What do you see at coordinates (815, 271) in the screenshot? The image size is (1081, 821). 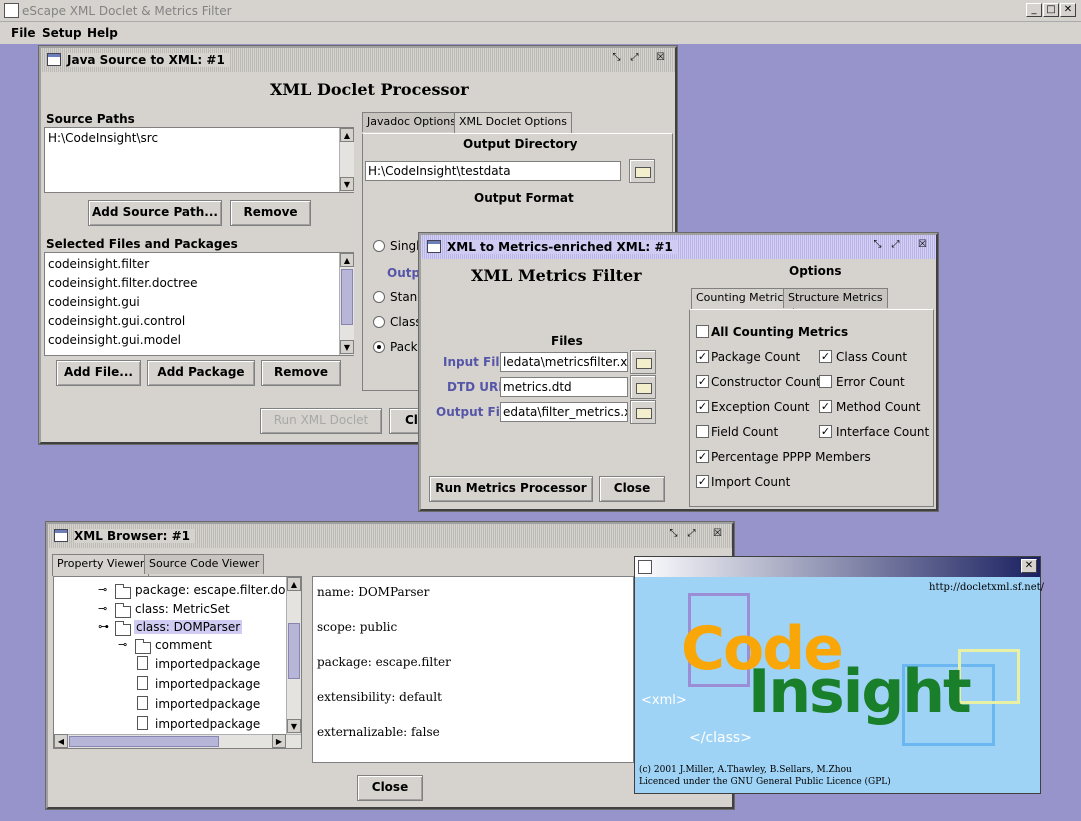 I see `options-label: Options` at bounding box center [815, 271].